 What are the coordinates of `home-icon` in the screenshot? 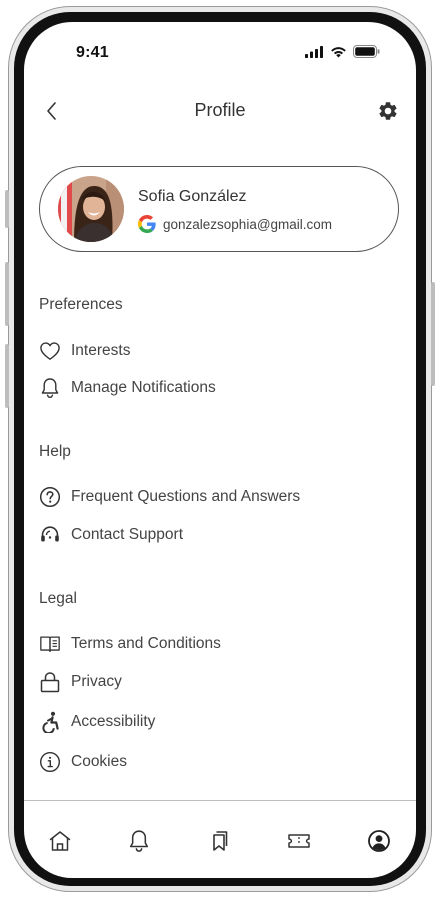 It's located at (60, 841).